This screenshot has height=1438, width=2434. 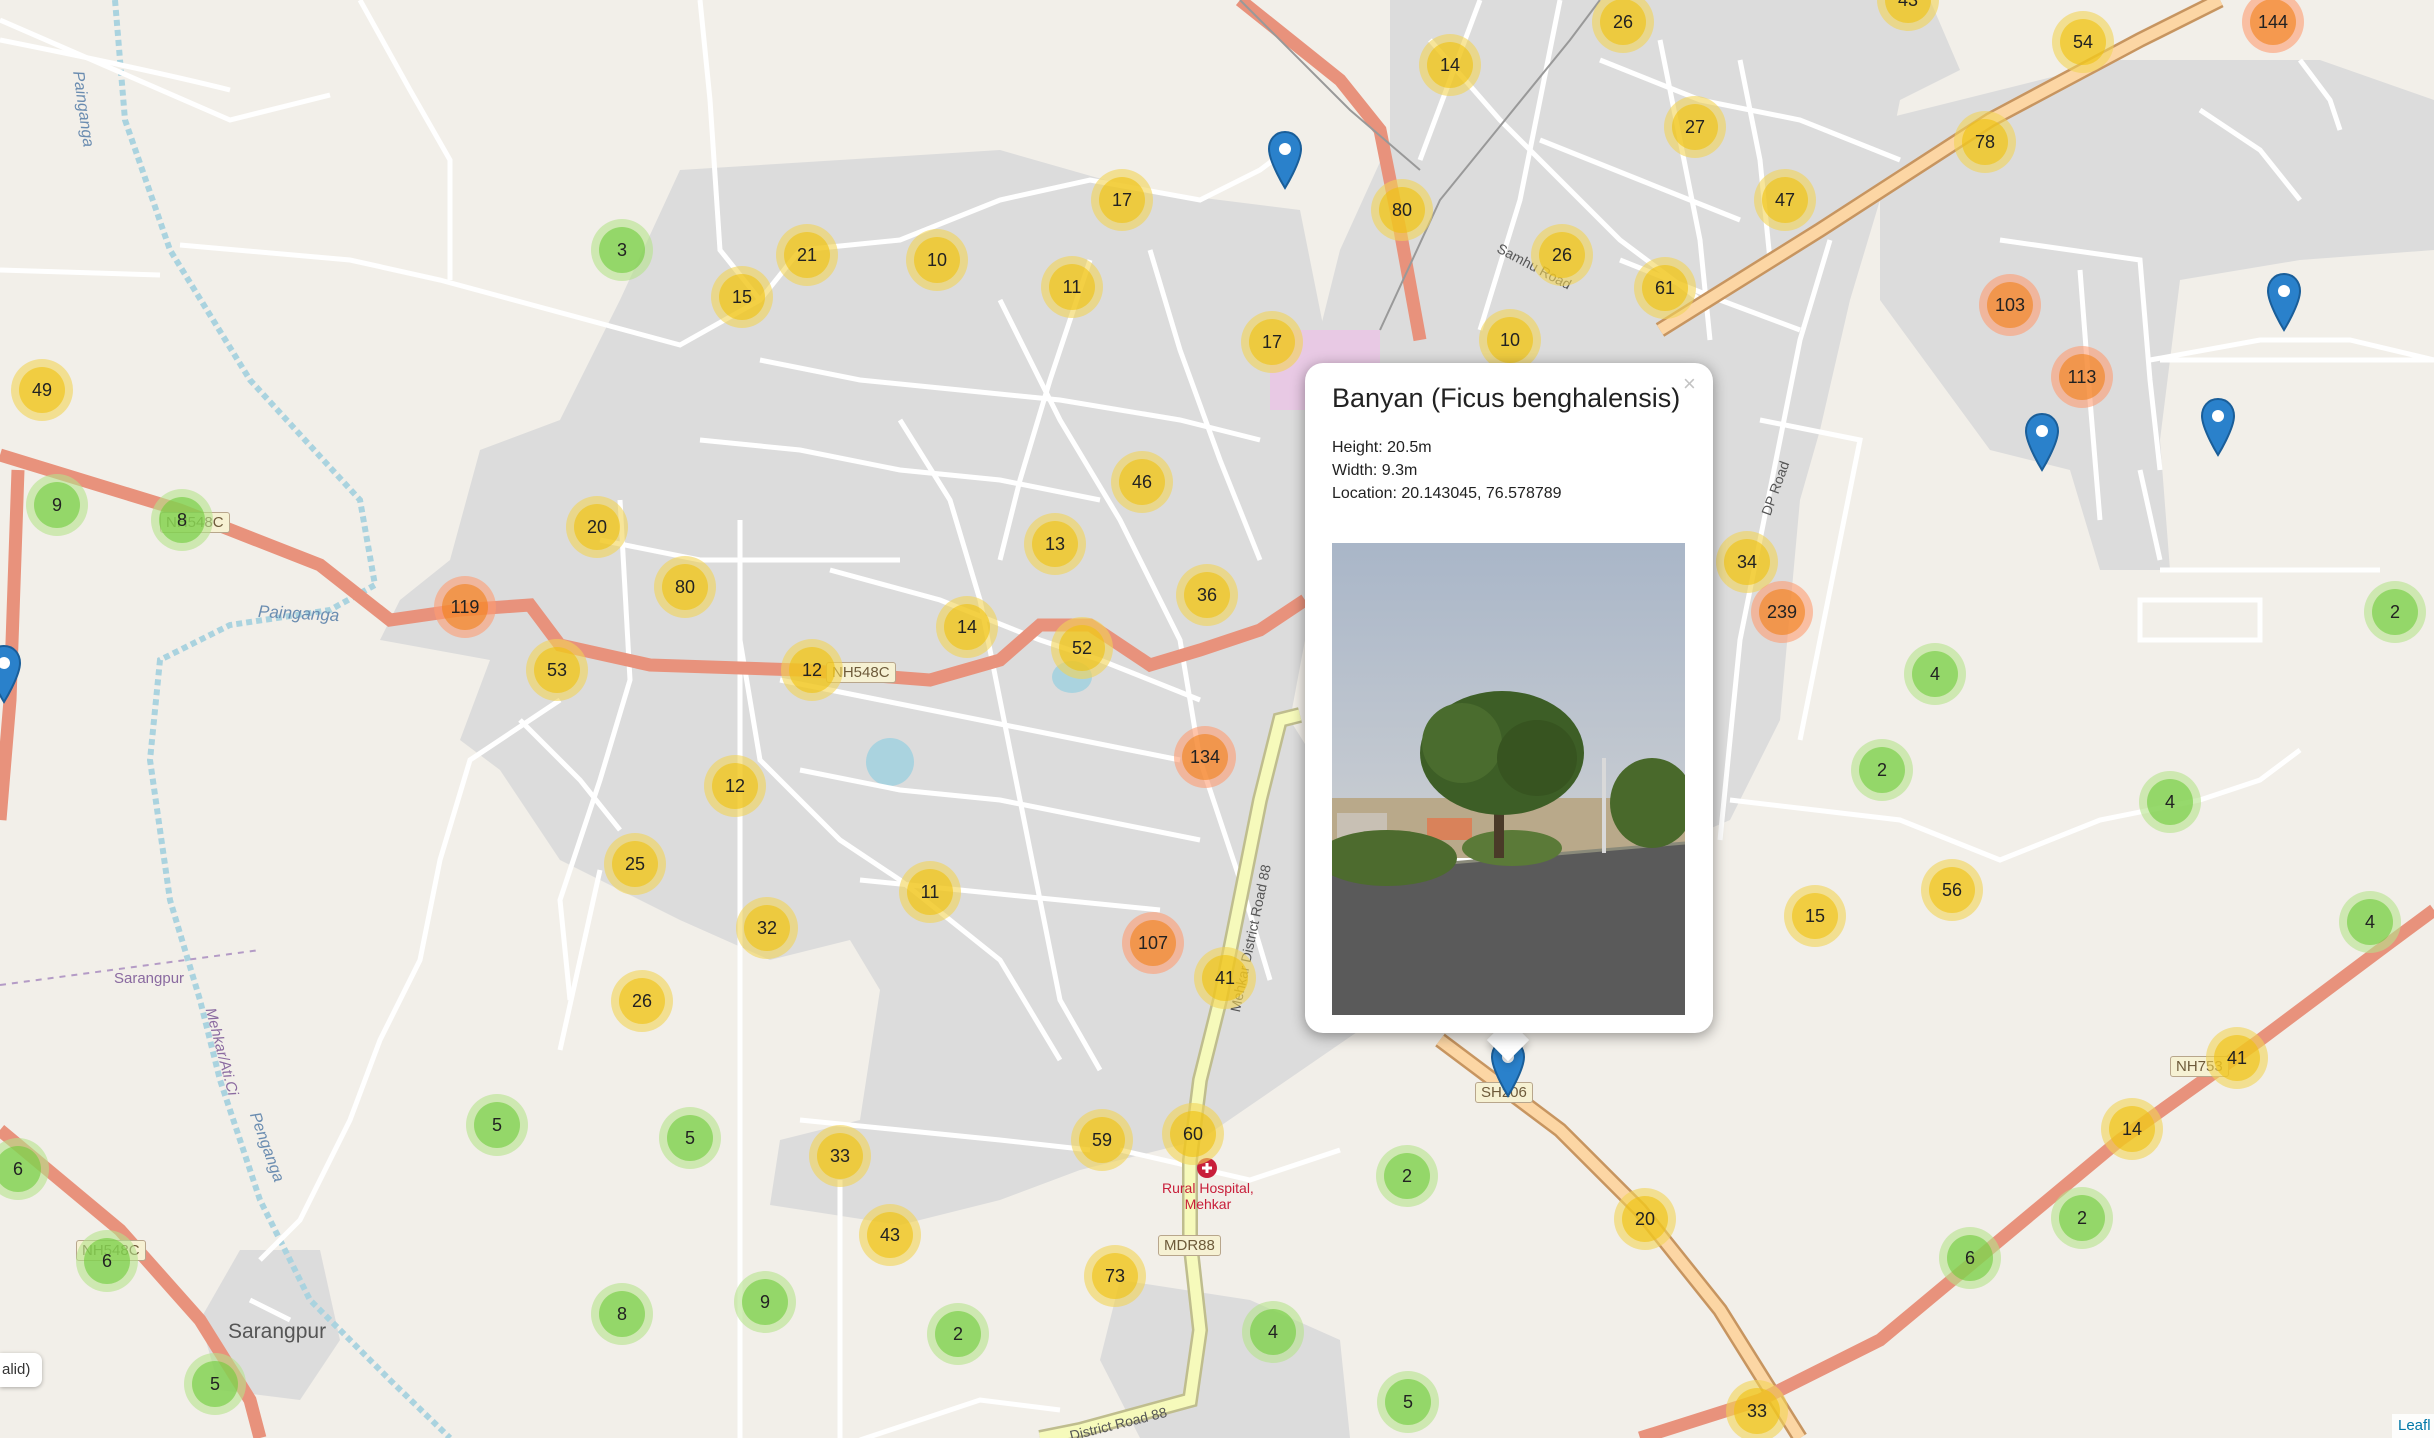 I want to click on cluster-count: 49, so click(x=42, y=390).